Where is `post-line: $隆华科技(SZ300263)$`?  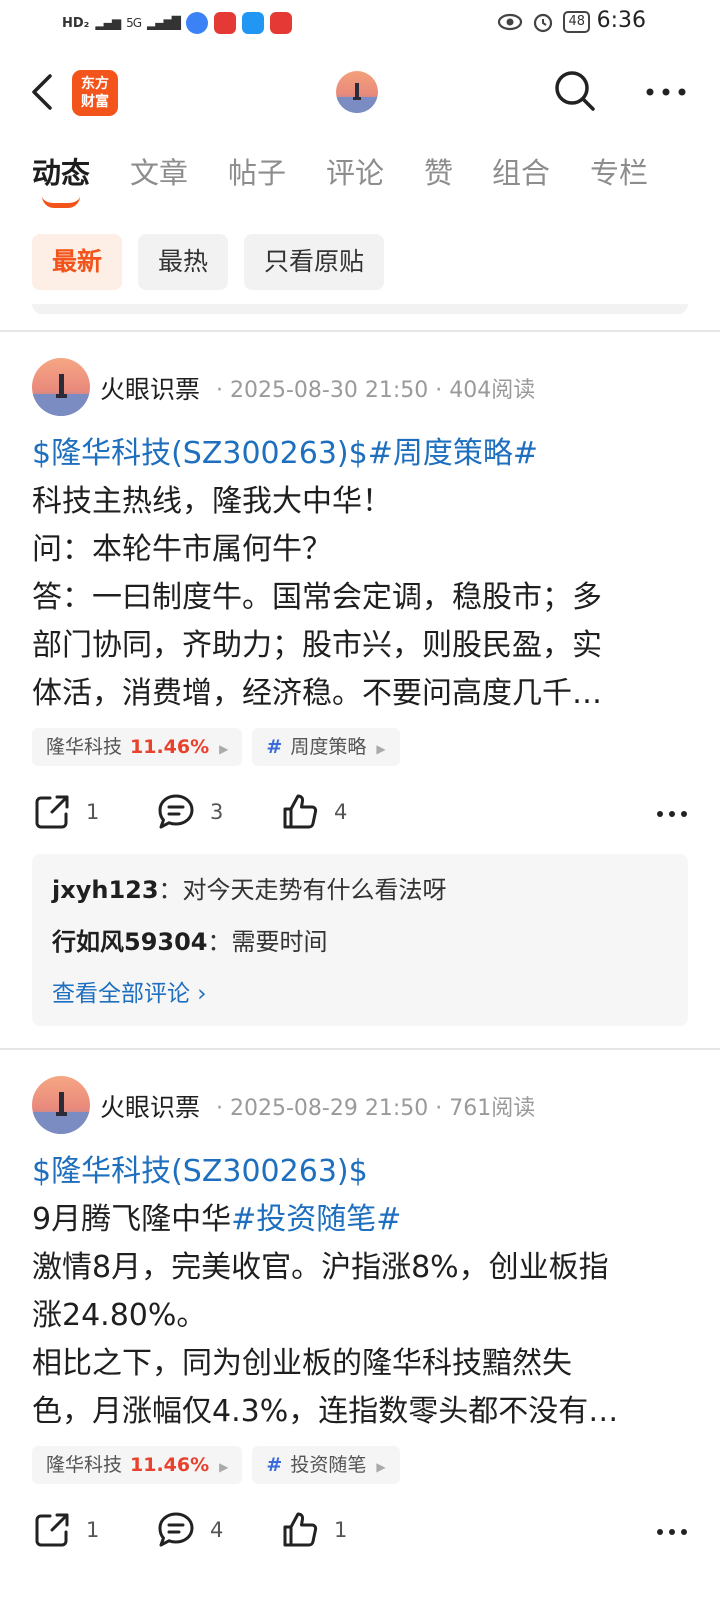
post-line: $隆华科技(SZ300263)$ is located at coordinates (362, 1172).